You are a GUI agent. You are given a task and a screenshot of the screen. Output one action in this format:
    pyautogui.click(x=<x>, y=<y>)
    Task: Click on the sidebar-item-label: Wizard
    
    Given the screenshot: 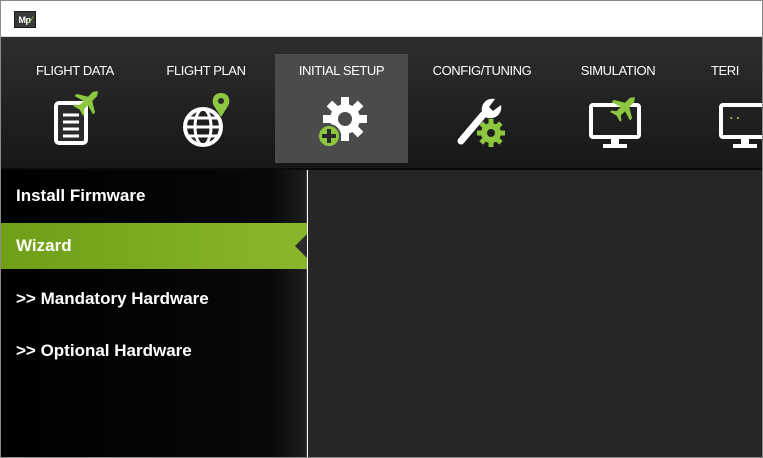 What is the action you would take?
    pyautogui.click(x=44, y=245)
    